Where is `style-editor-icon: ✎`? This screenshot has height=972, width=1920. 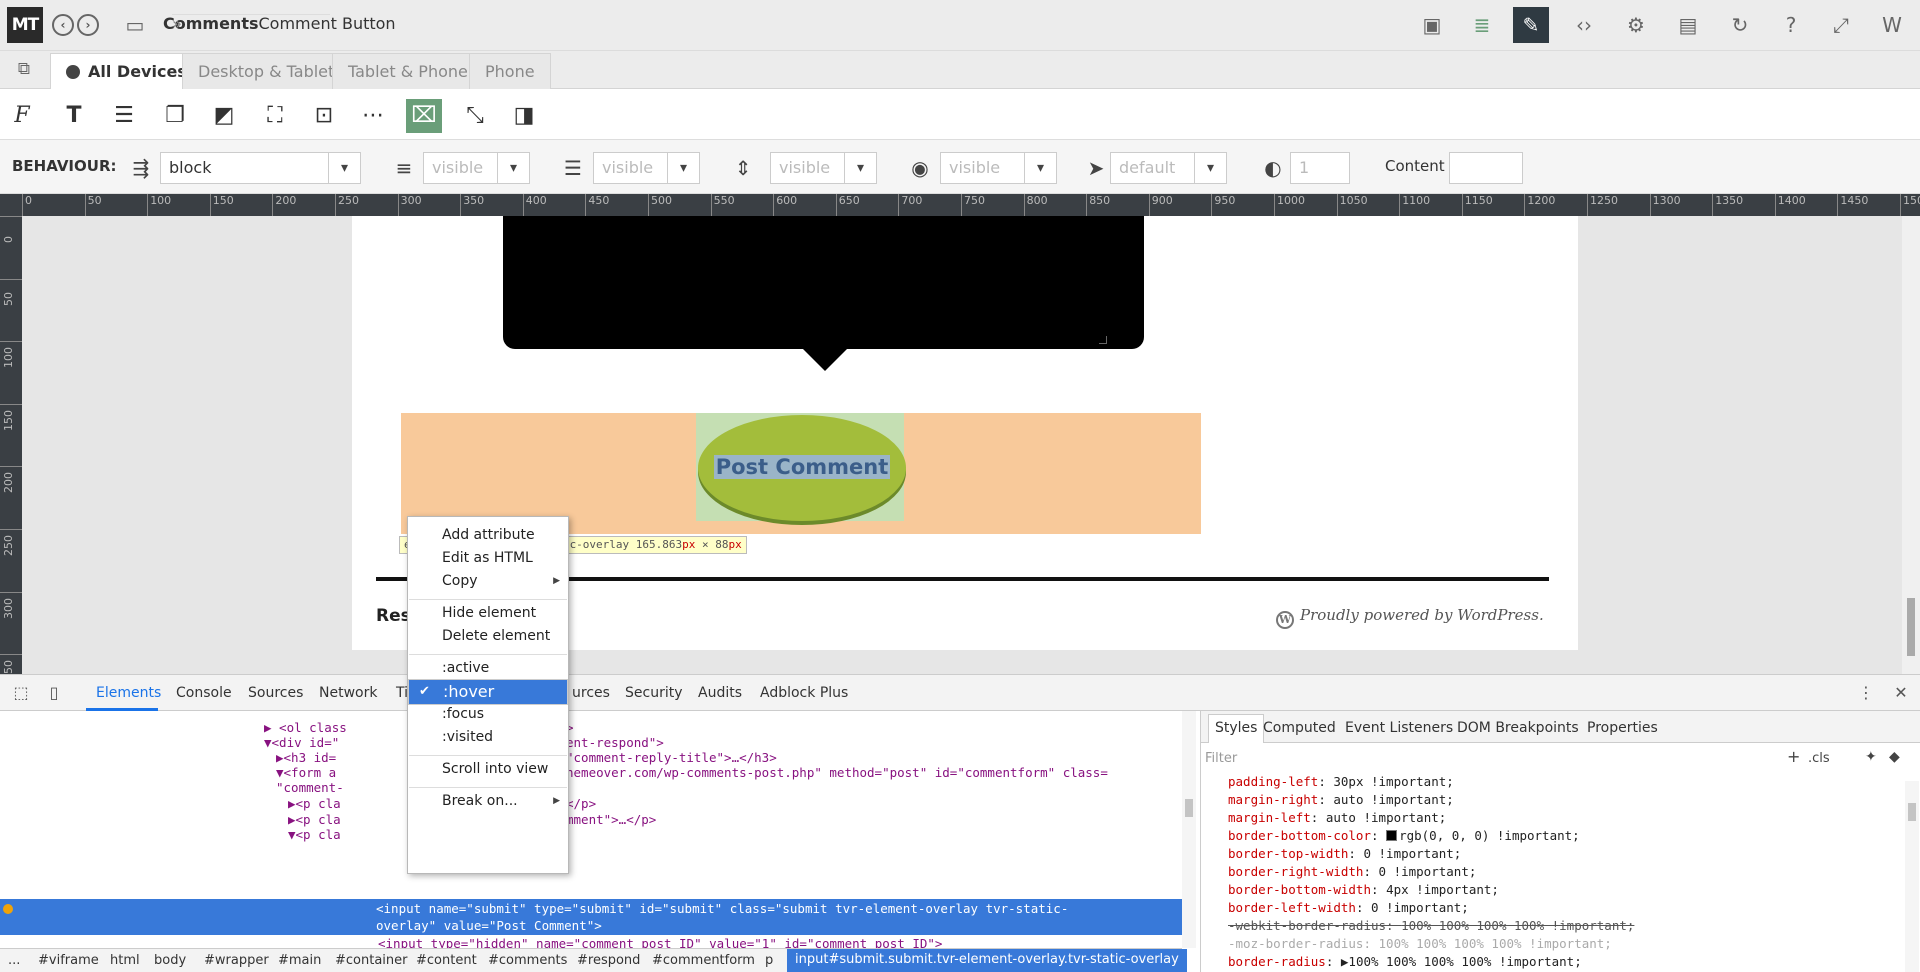
style-editor-icon: ✎ is located at coordinates (1531, 25).